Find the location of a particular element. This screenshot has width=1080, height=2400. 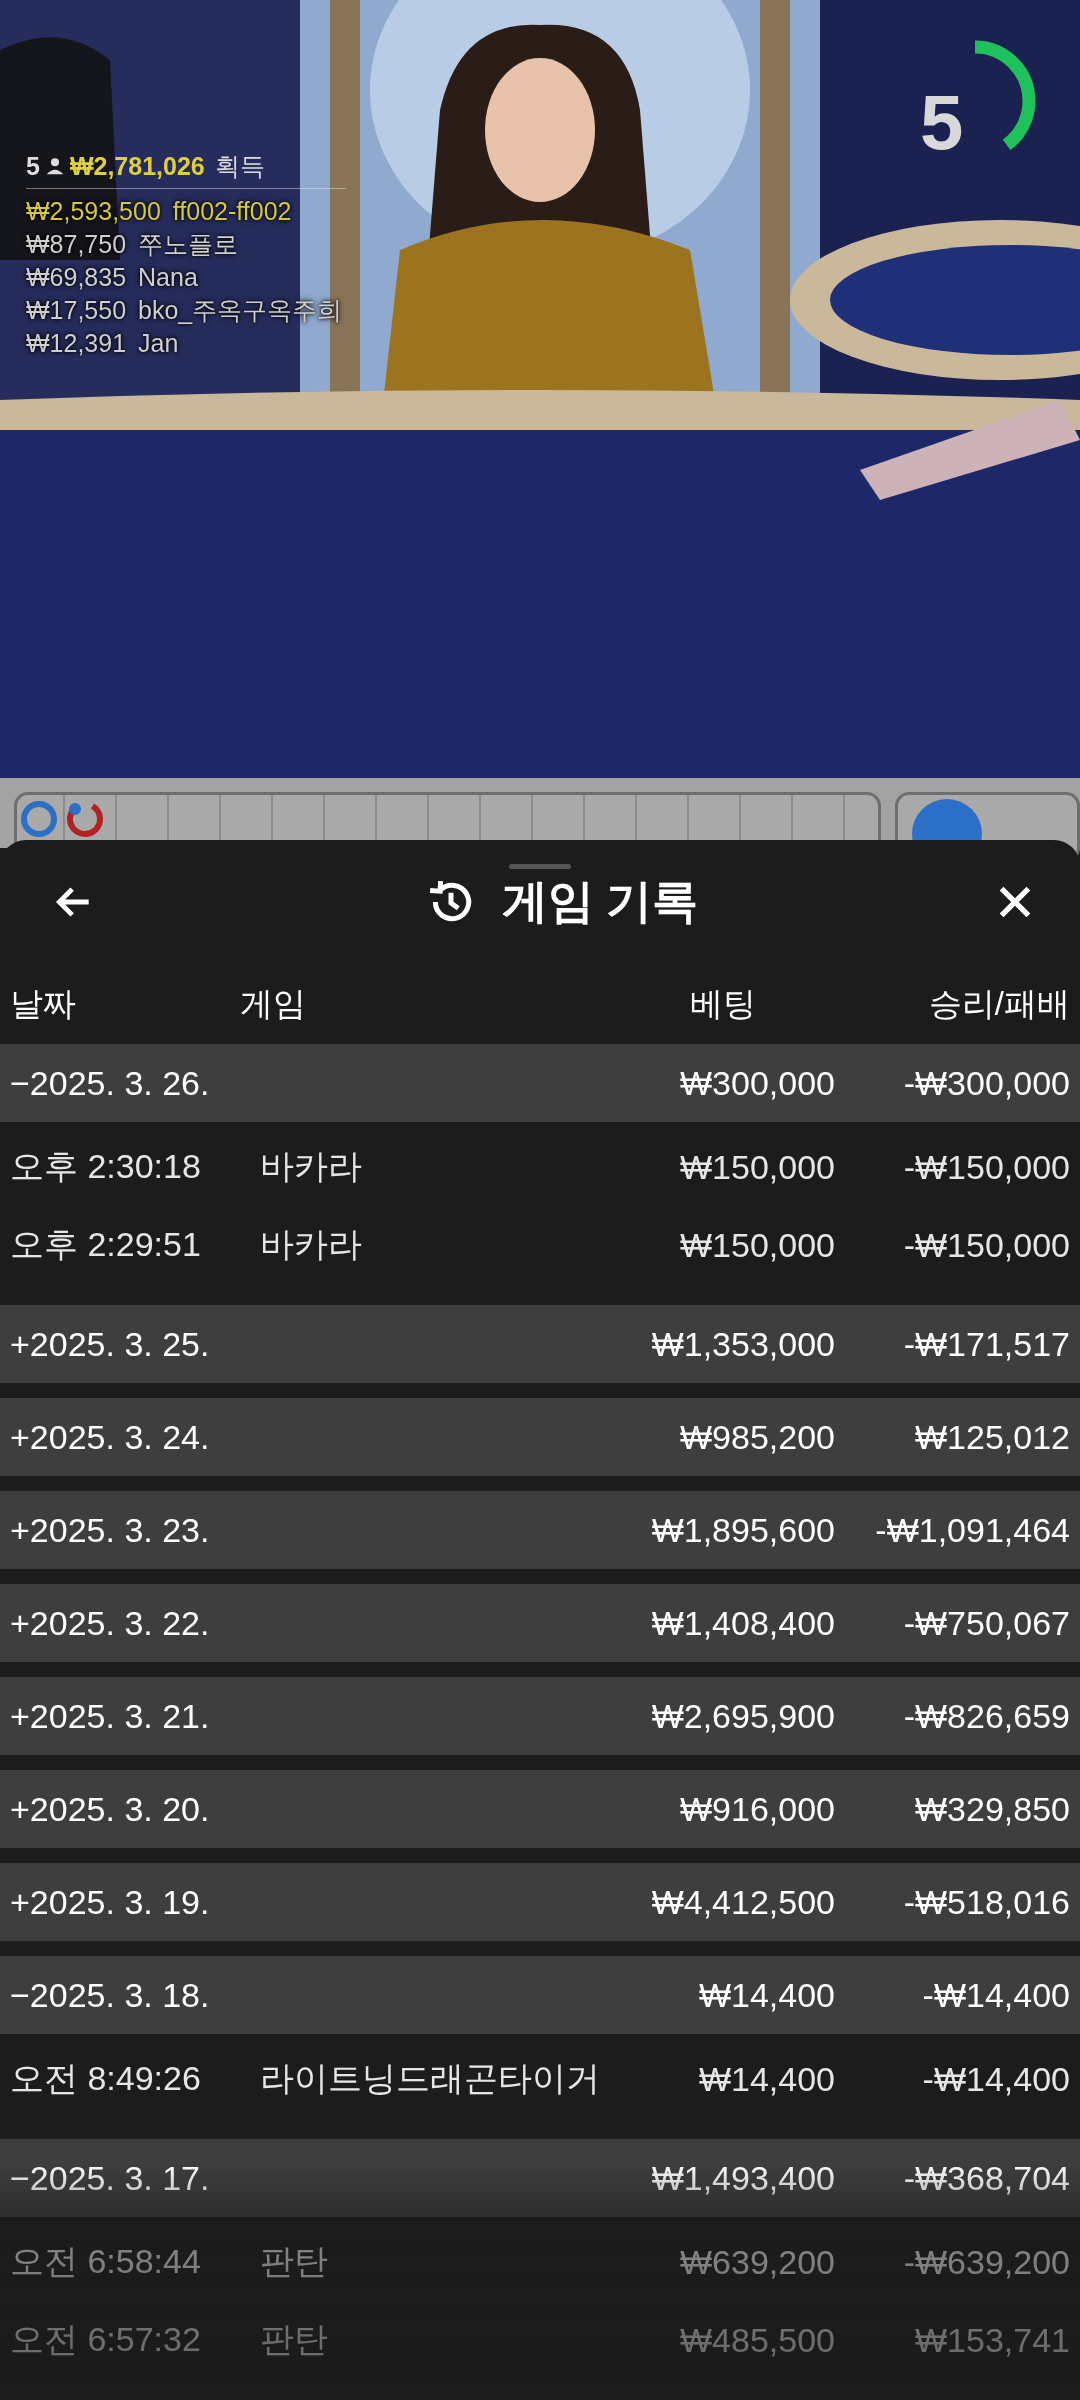

bet-cell-text: ₩300,000 is located at coordinates (757, 1083).